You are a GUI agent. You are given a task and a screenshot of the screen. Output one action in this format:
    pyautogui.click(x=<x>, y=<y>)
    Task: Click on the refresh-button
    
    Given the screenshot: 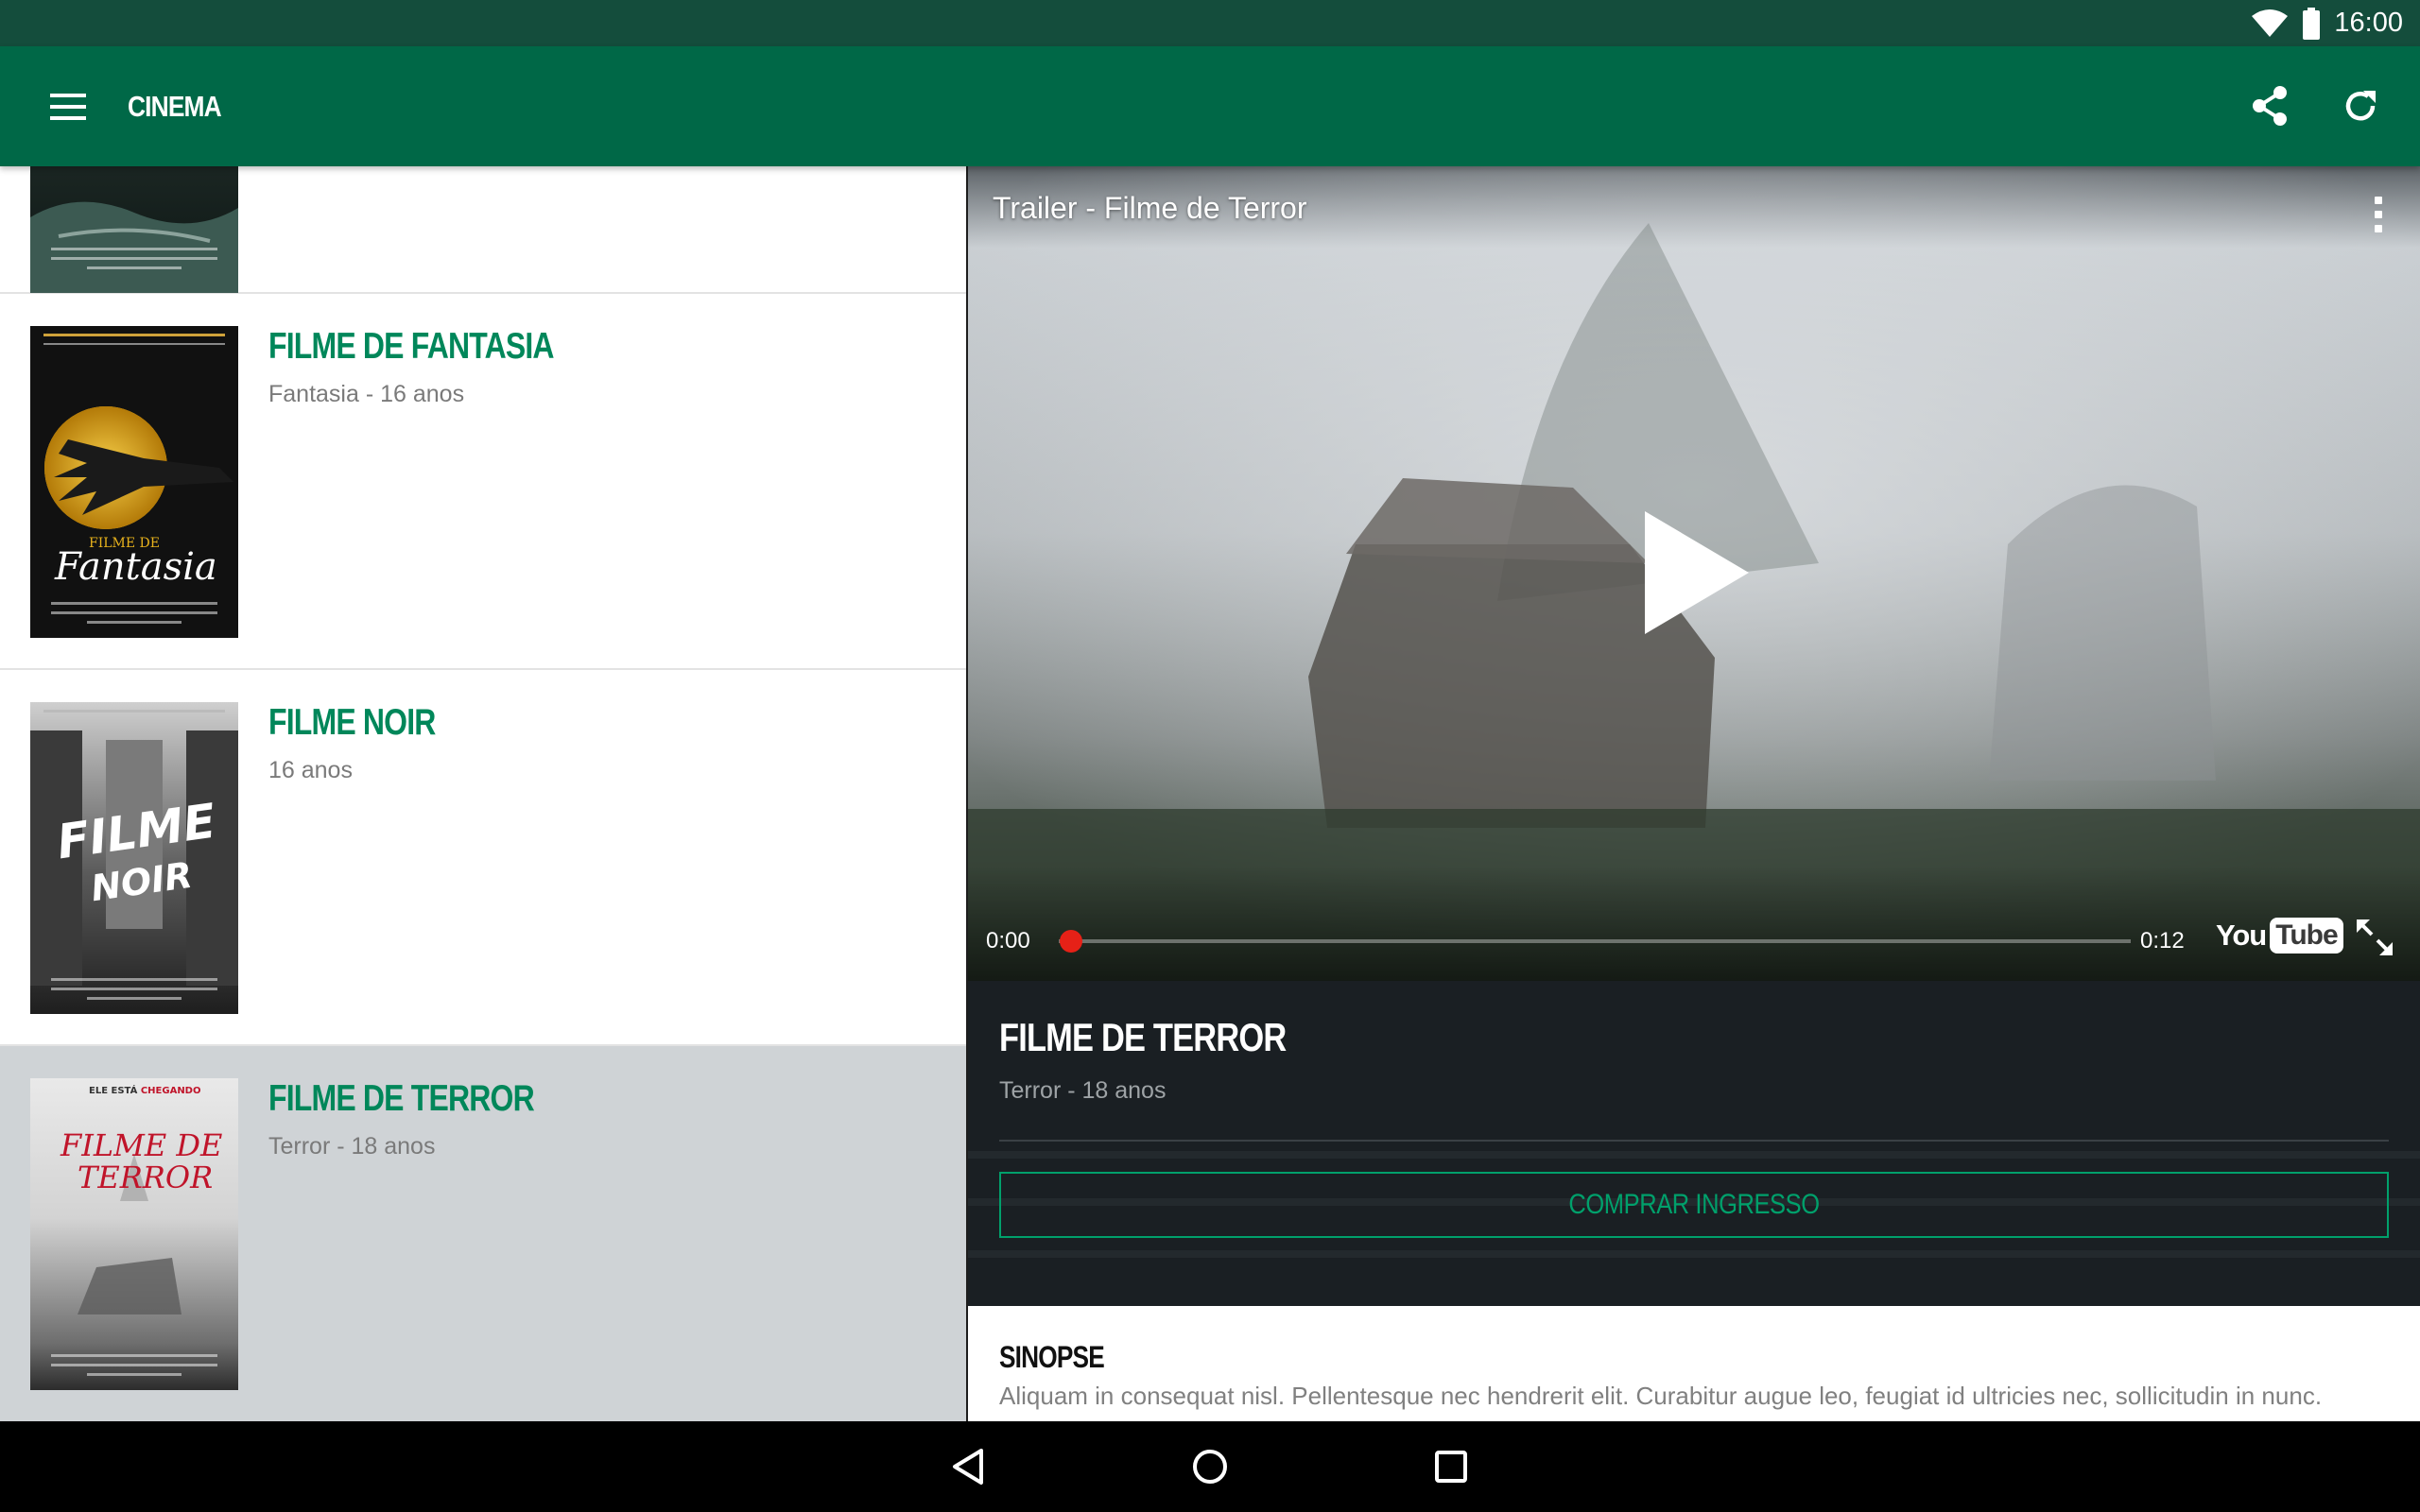 What is the action you would take?
    pyautogui.click(x=2360, y=106)
    